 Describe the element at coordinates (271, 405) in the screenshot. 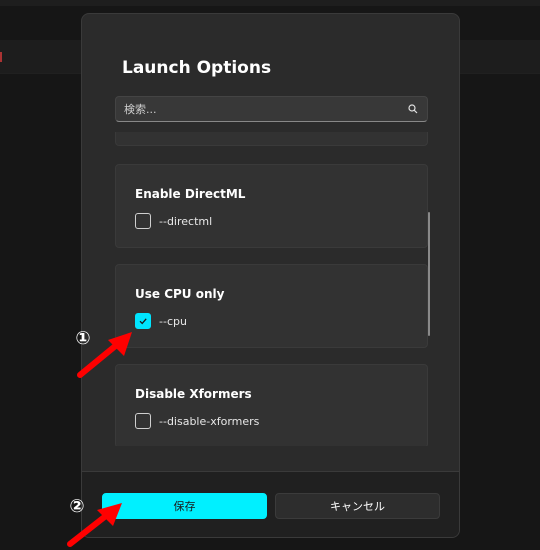

I see `option-card-xformers: Disable Xformers --disable-xformers` at that location.